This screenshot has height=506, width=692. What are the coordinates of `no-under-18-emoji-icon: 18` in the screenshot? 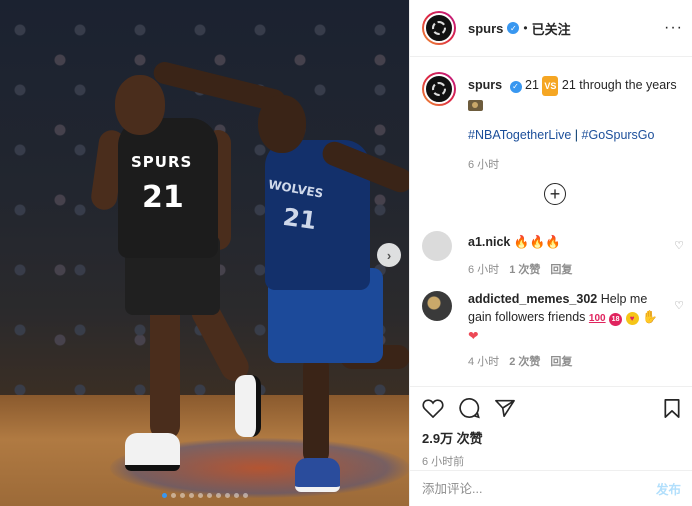 It's located at (616, 319).